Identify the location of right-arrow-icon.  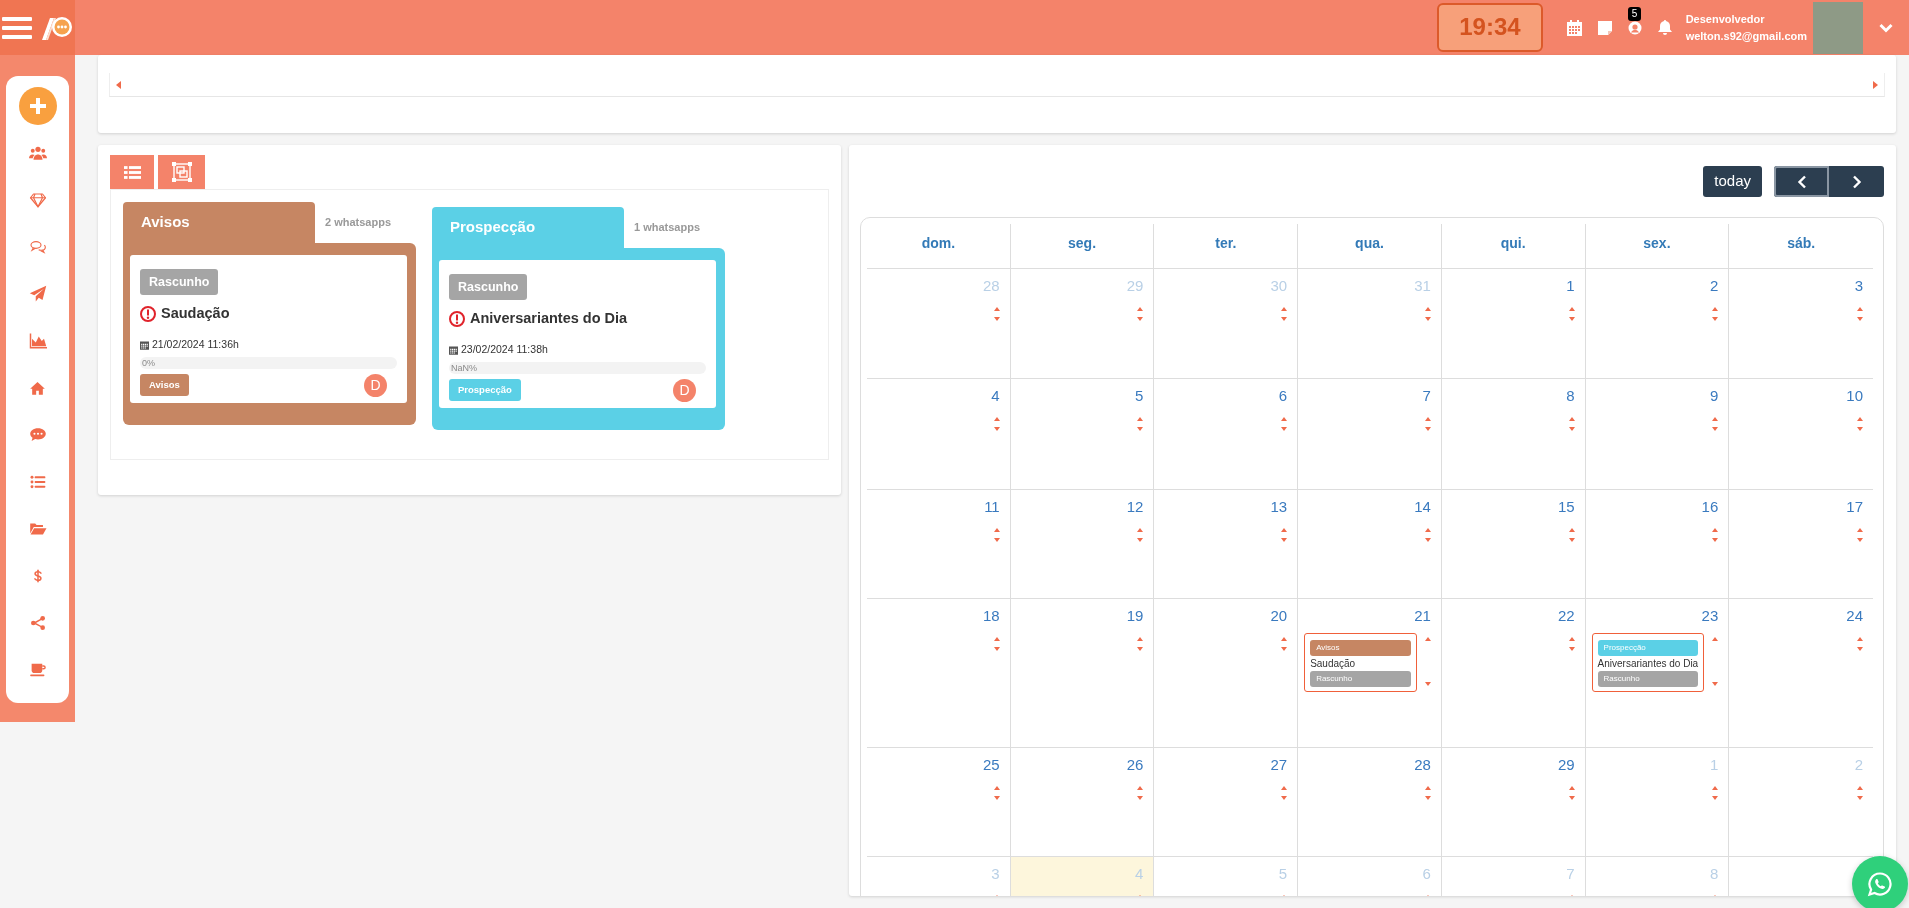
(1875, 84).